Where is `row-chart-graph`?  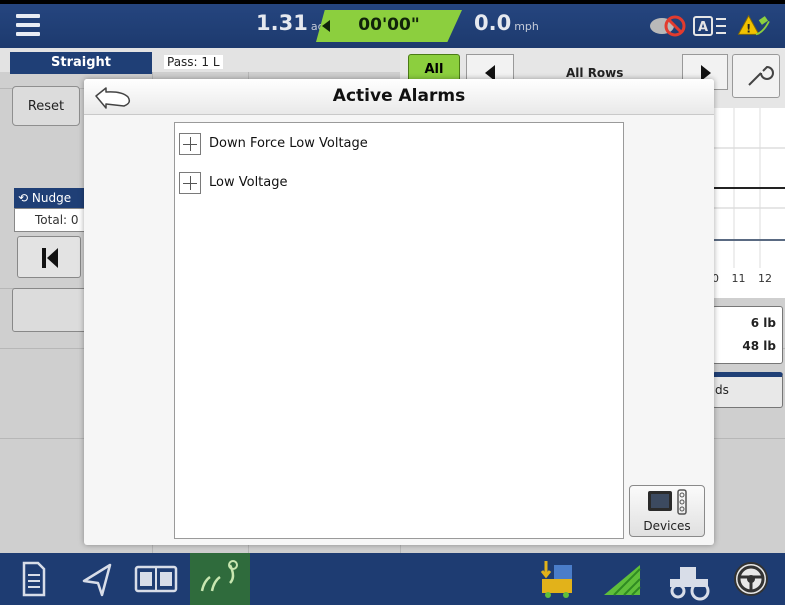
row-chart-graph is located at coordinates (748, 188).